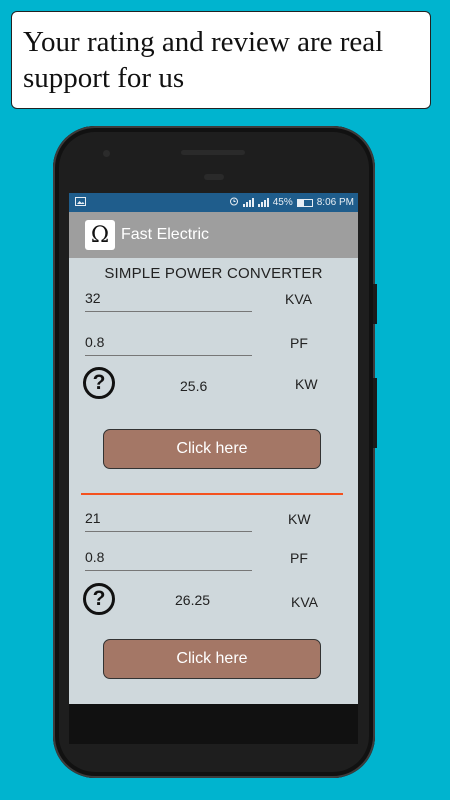  What do you see at coordinates (375, 413) in the screenshot?
I see `volume-button` at bounding box center [375, 413].